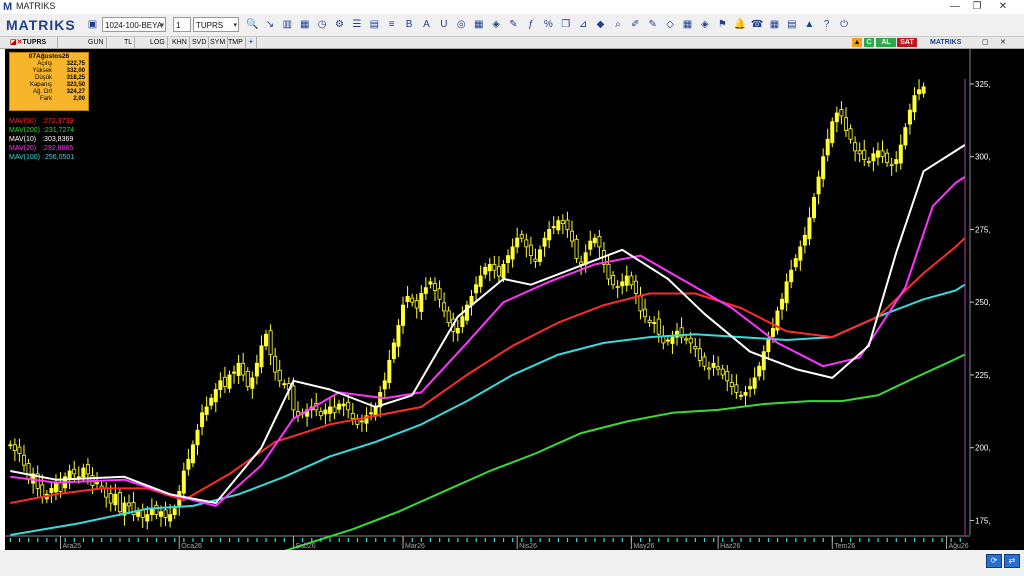  What do you see at coordinates (339, 24) in the screenshot?
I see `settings-icon: ⚙` at bounding box center [339, 24].